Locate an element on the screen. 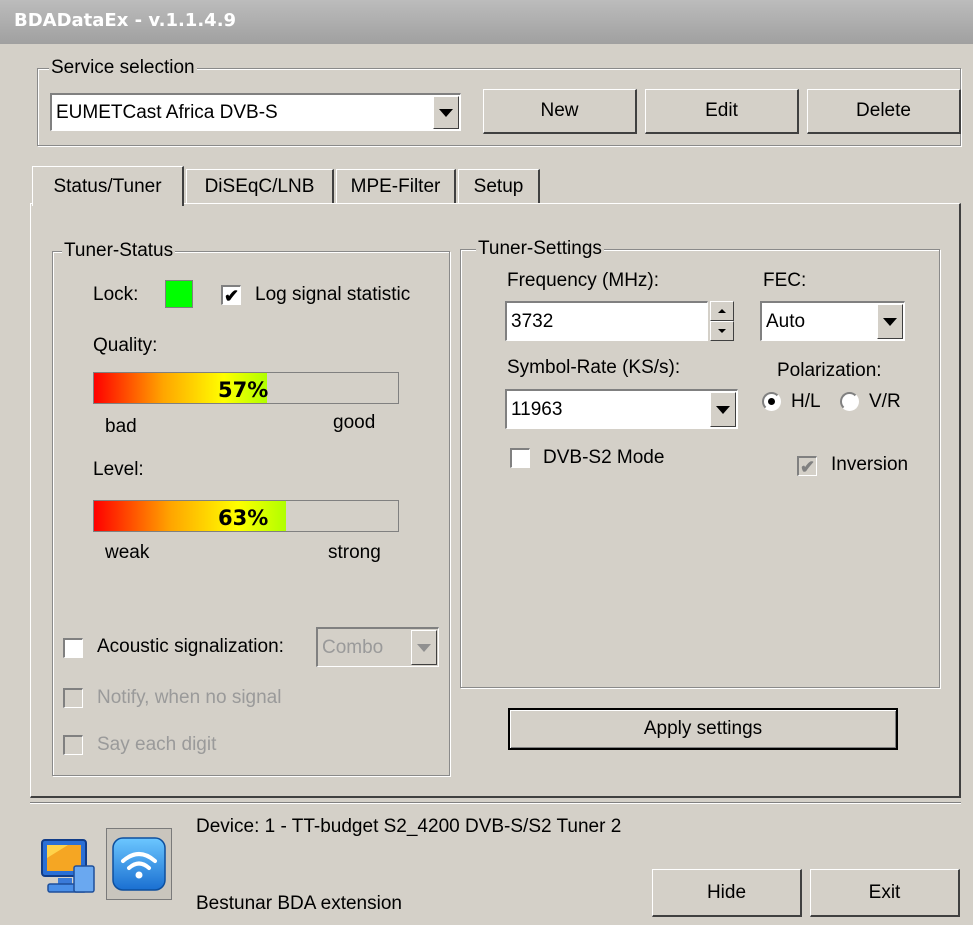 This screenshot has height=925, width=973. fec-select: Auto is located at coordinates (832, 321).